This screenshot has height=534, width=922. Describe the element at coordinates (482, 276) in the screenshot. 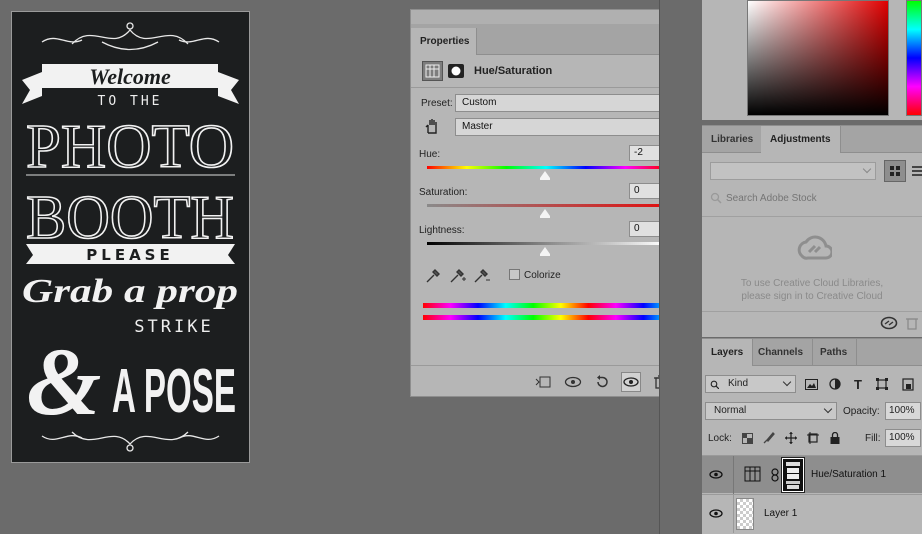

I see `eyedropper-subtract-icon` at that location.